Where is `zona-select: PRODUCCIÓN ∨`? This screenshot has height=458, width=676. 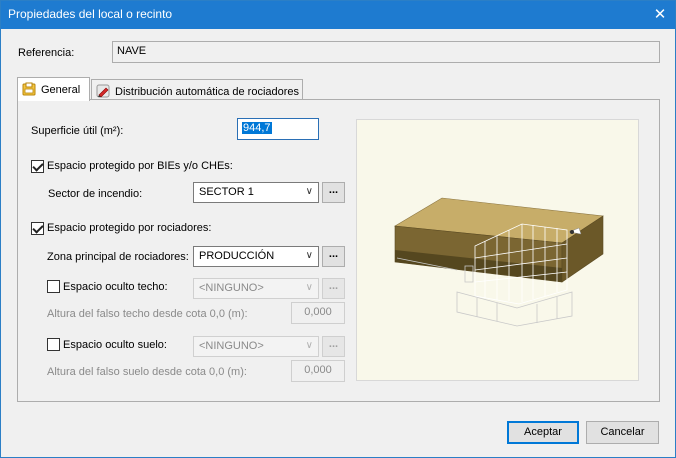 zona-select: PRODUCCIÓN ∨ is located at coordinates (256, 256).